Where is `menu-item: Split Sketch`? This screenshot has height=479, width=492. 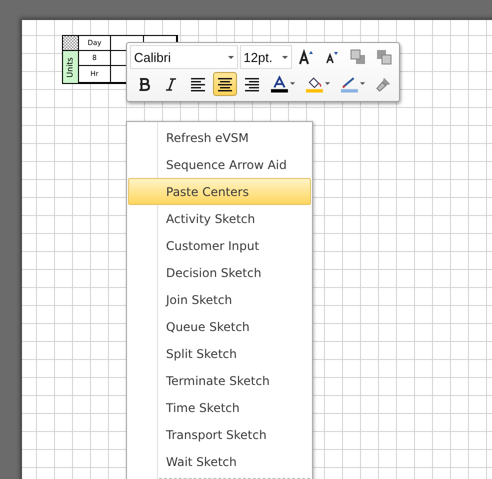 menu-item: Split Sketch is located at coordinates (219, 353).